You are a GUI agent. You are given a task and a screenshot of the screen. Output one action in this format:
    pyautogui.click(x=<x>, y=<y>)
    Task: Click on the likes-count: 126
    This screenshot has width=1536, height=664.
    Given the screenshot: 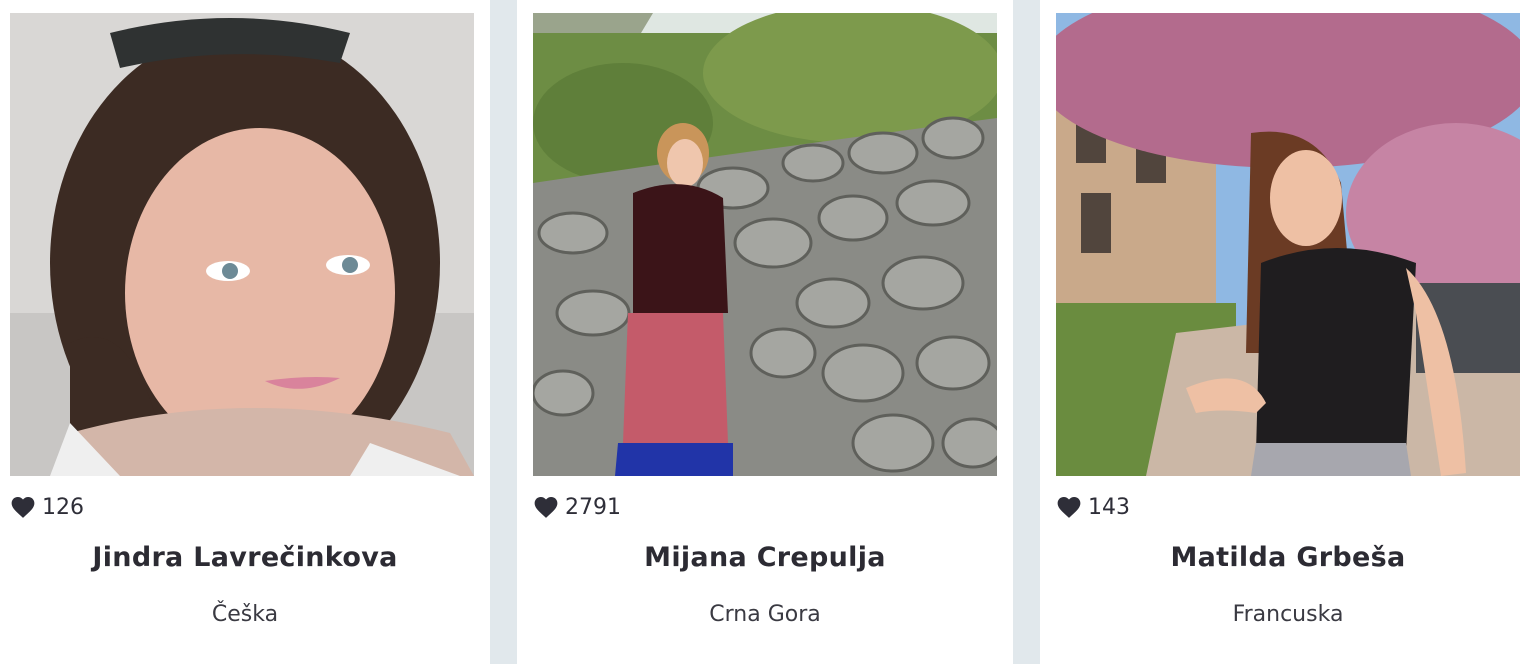 What is the action you would take?
    pyautogui.click(x=63, y=507)
    